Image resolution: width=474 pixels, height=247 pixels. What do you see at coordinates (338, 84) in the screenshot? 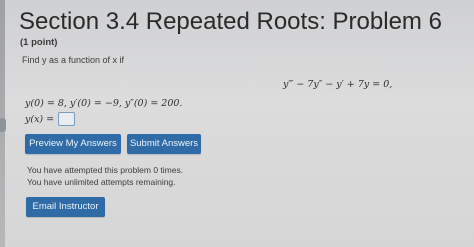
I see `differential-equation: y‴ − 7y″ − y′ + 7y = 0,` at bounding box center [338, 84].